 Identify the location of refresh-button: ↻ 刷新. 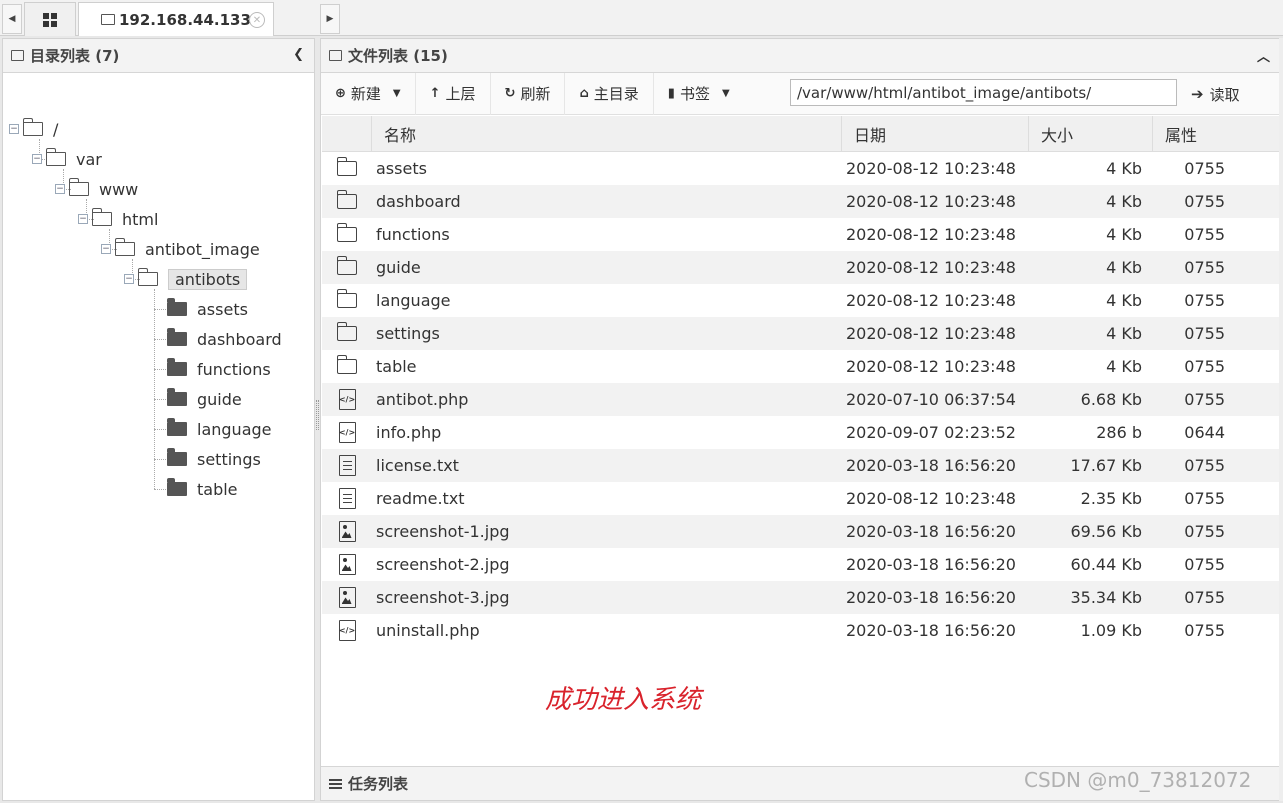
(528, 93).